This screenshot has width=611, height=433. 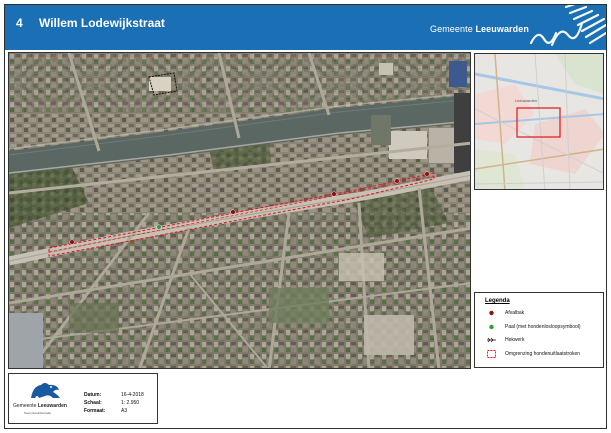 What do you see at coordinates (132, 395) in the screenshot?
I see `meta-value-date: 16-4-2018` at bounding box center [132, 395].